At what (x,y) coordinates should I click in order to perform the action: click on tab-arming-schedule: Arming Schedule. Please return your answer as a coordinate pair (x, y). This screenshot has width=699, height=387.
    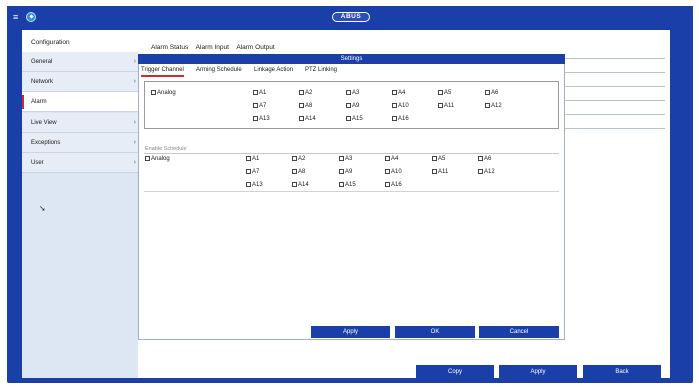
    Looking at the image, I should click on (219, 70).